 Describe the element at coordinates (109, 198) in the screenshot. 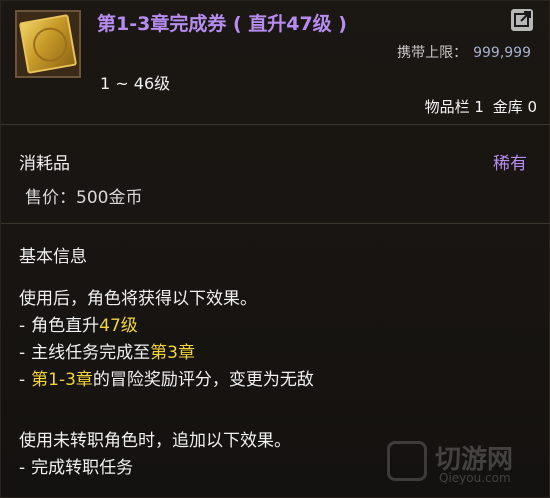

I see `price-value: 500金币` at that location.